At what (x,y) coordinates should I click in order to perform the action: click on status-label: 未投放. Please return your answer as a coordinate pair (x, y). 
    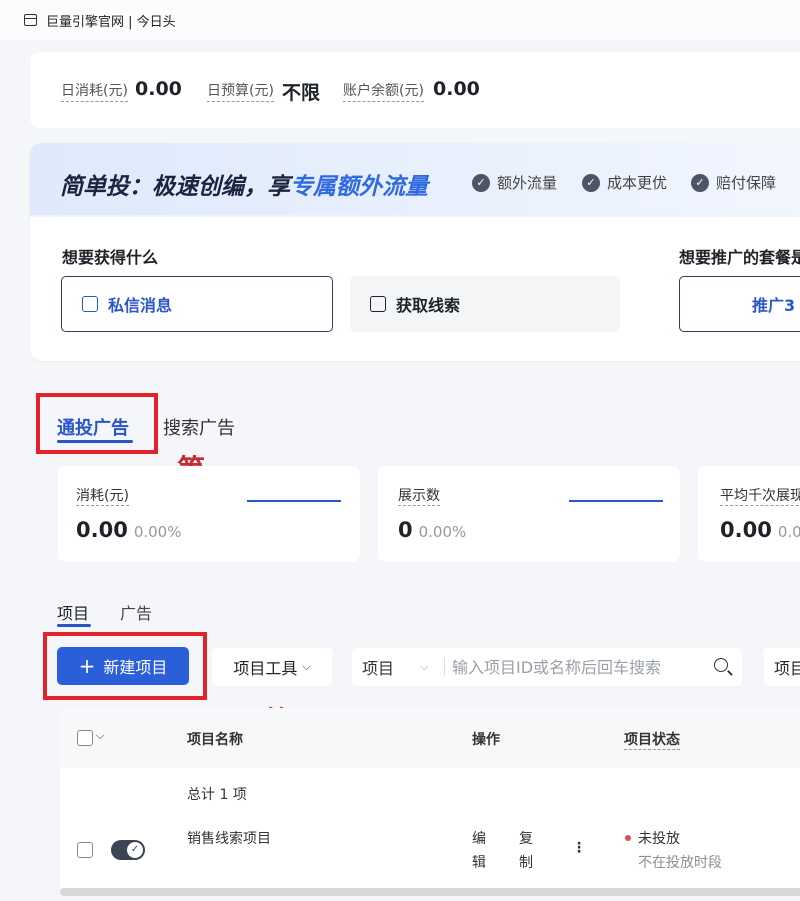
    Looking at the image, I should click on (659, 839).